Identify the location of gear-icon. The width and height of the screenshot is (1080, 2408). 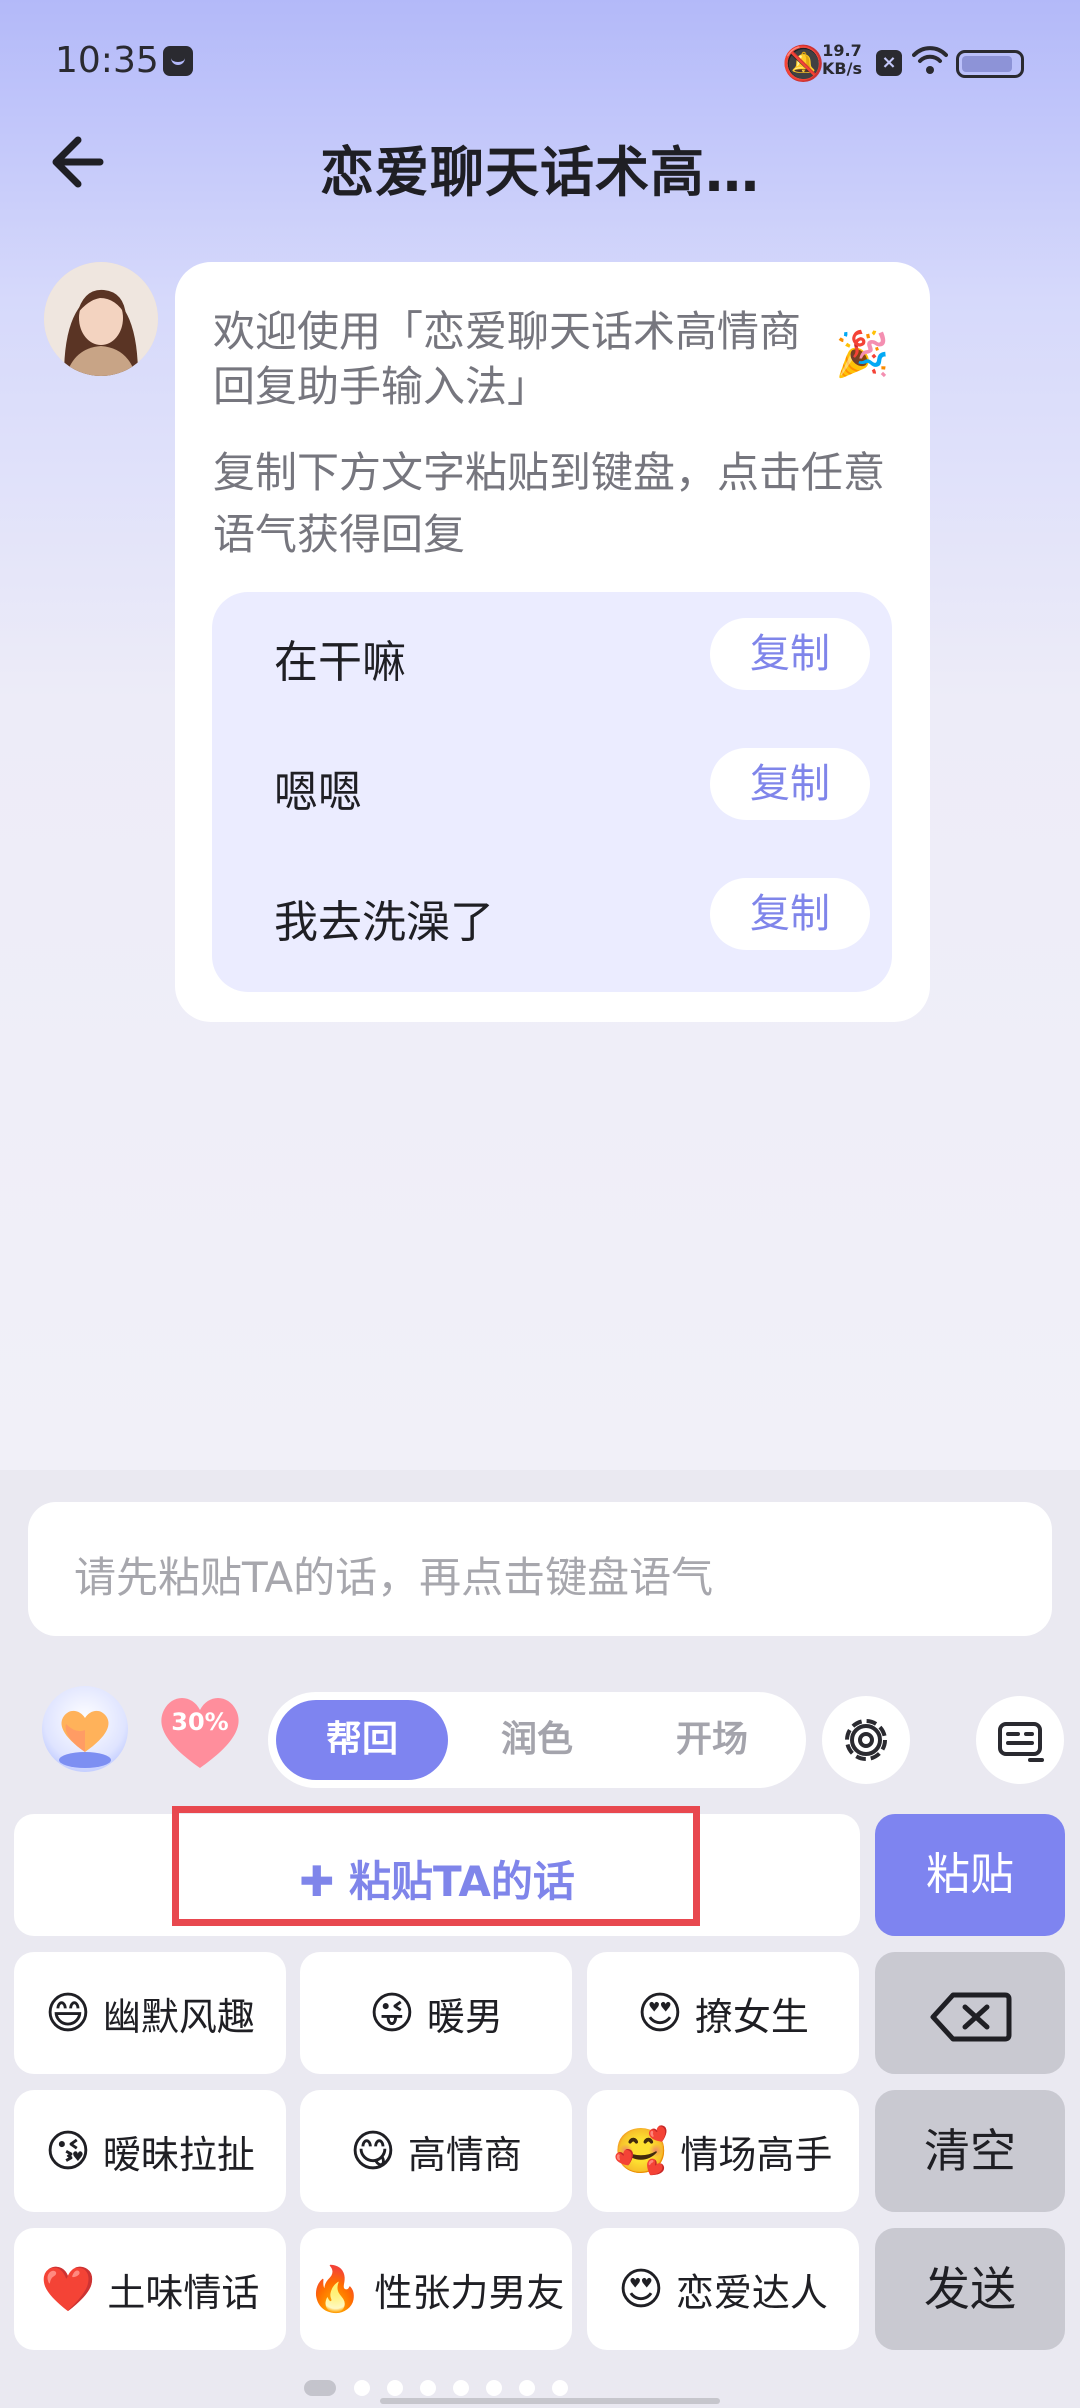
(866, 1740).